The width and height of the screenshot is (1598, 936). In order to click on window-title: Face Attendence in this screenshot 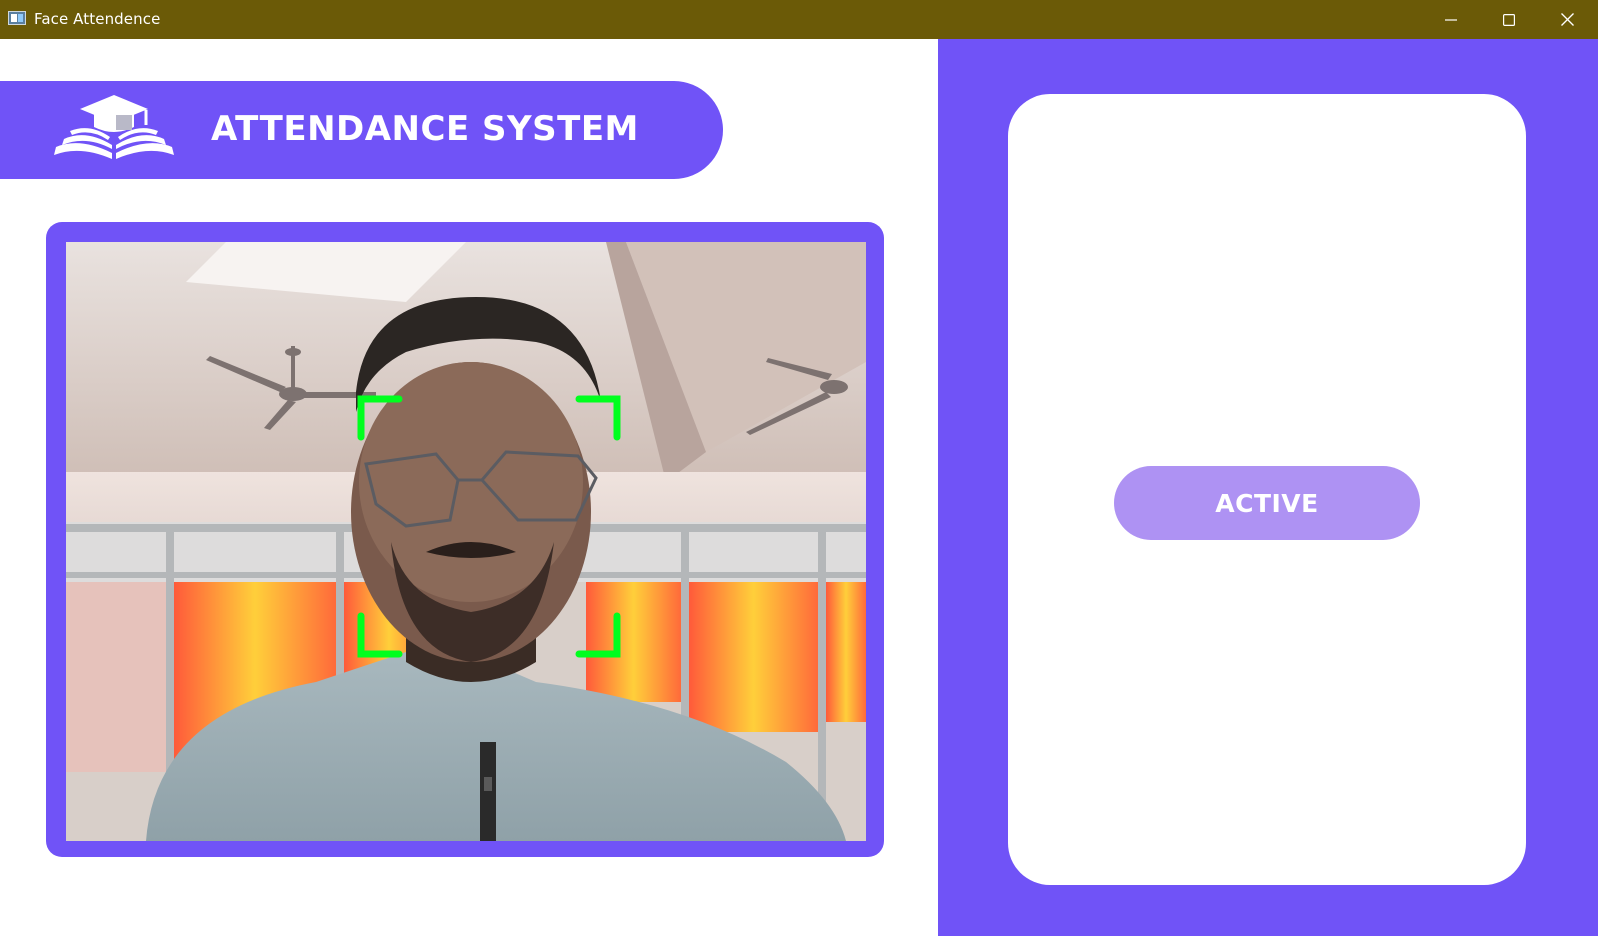, I will do `click(97, 19)`.